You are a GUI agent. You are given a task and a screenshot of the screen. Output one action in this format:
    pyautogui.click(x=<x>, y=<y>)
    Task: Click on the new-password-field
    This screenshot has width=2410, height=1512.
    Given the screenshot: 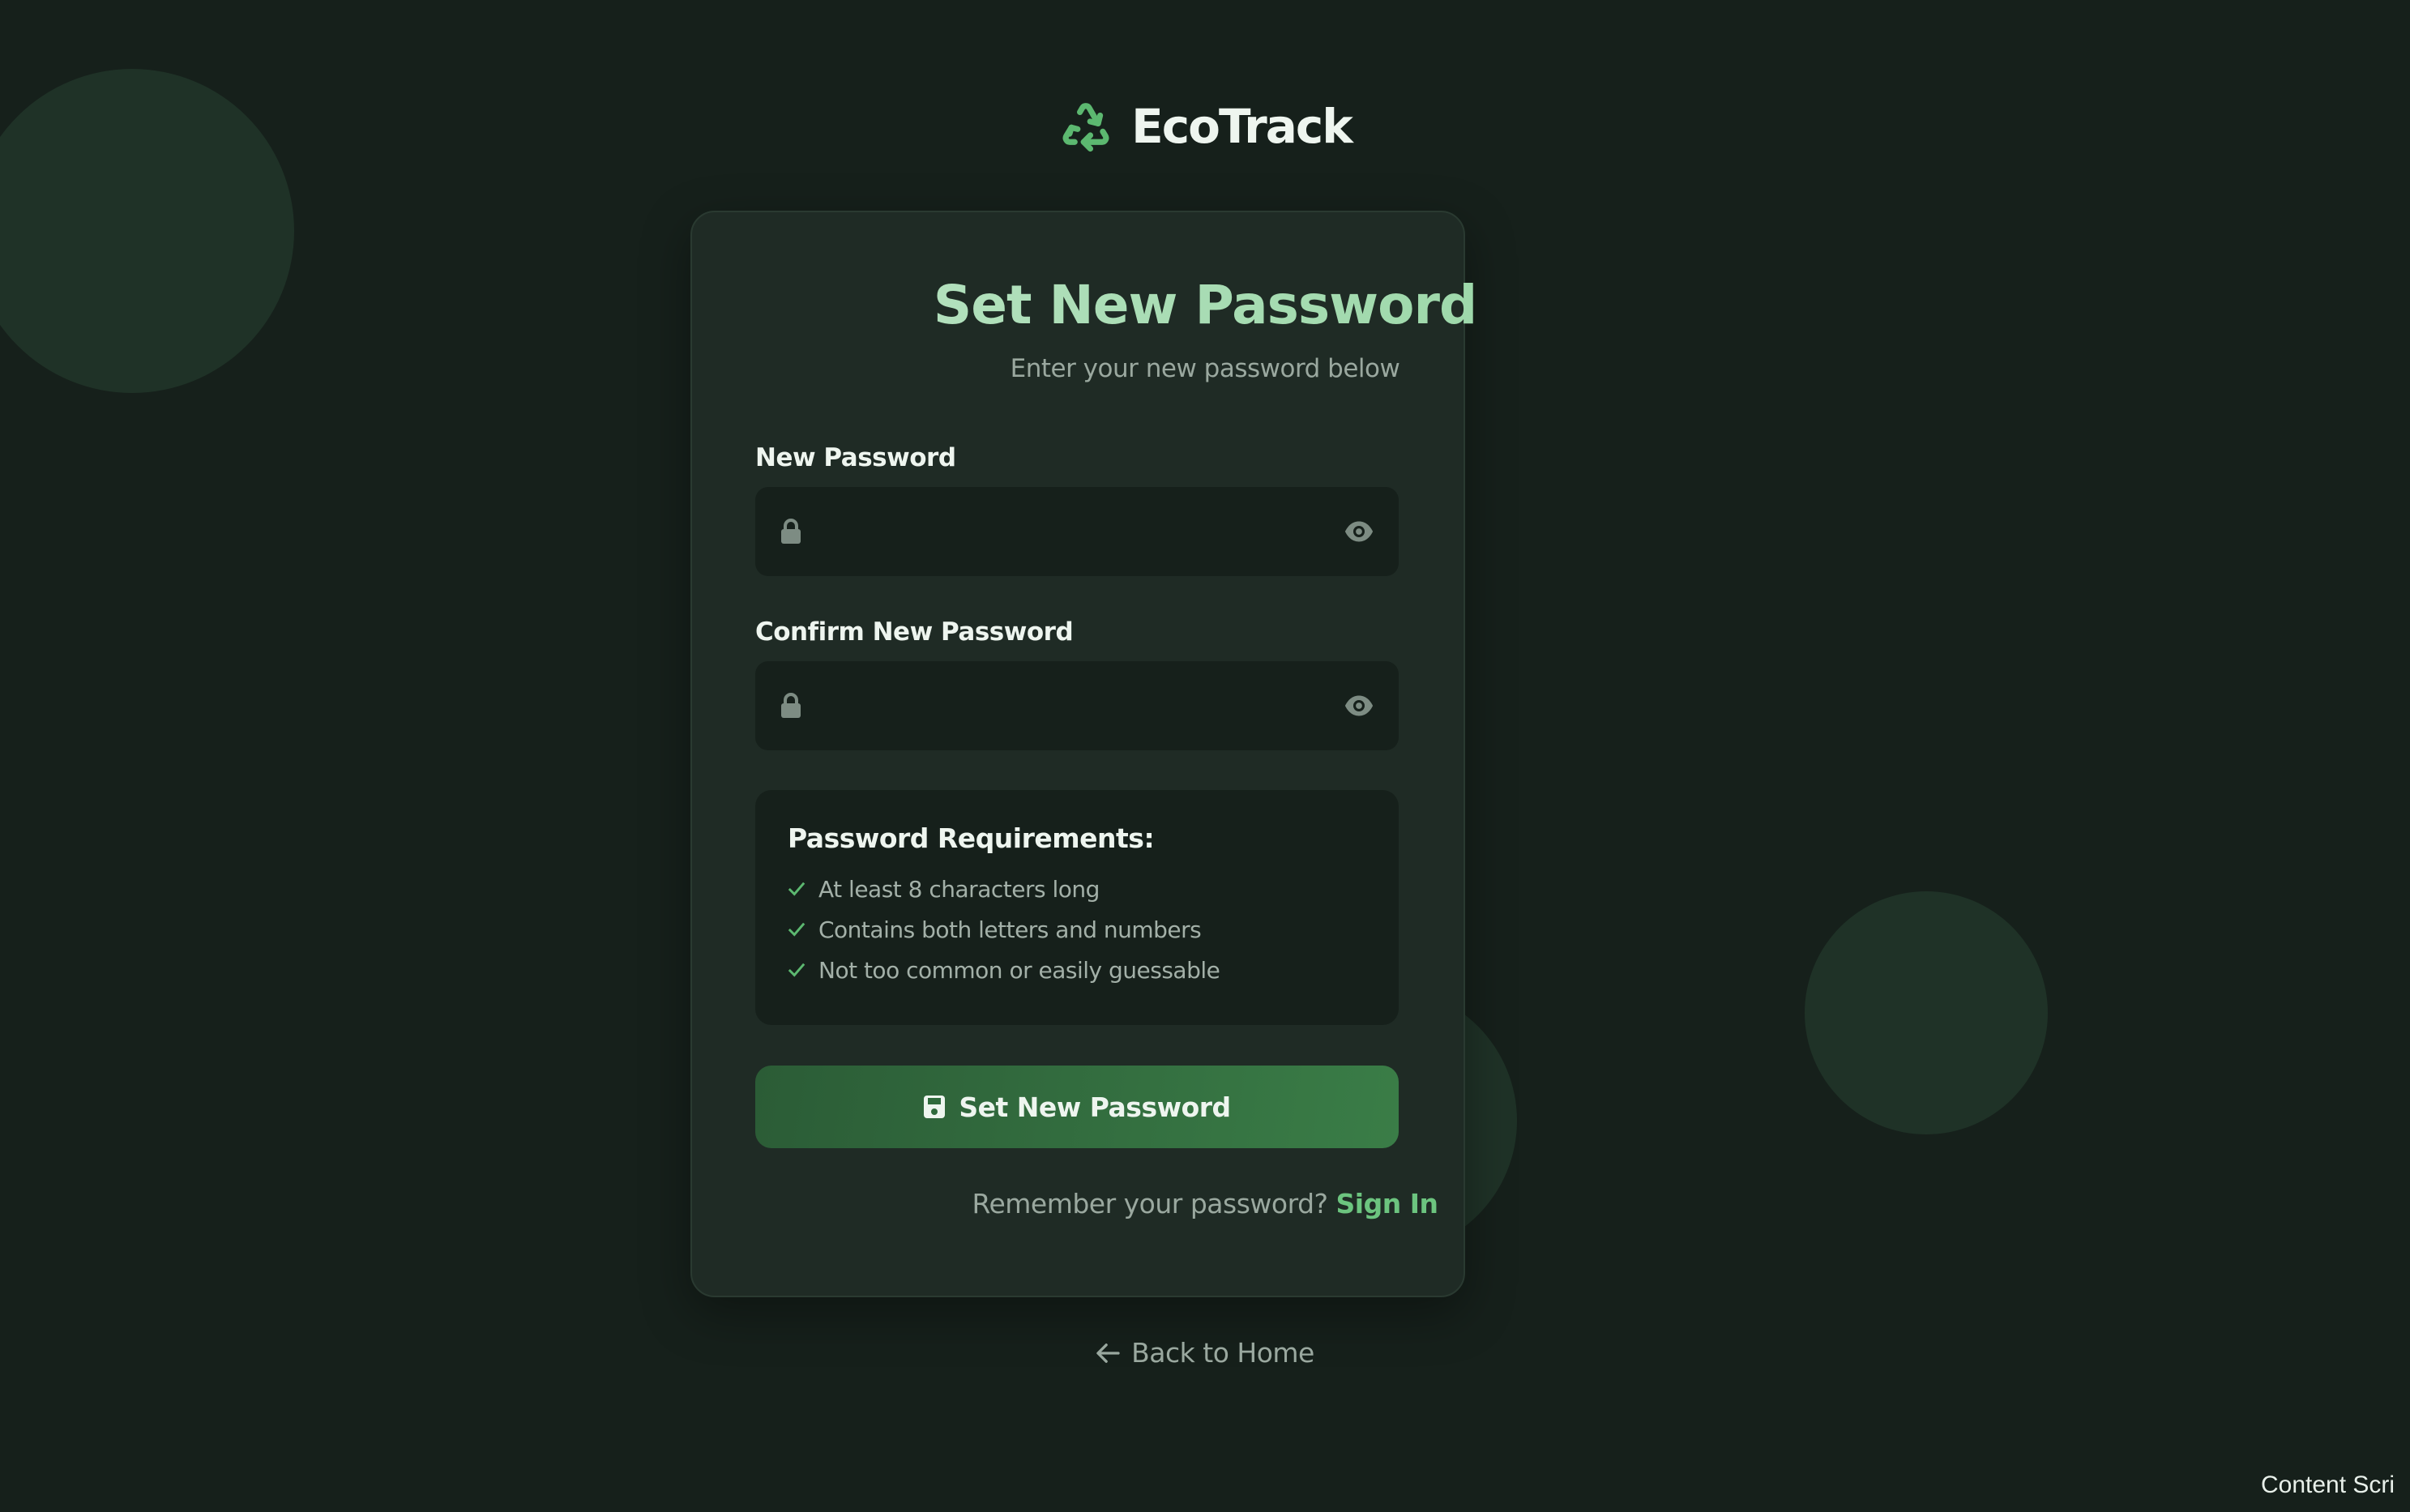 What is the action you would take?
    pyautogui.click(x=1077, y=531)
    